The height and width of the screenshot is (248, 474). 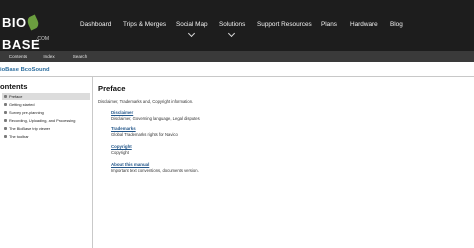 I want to click on sidebar-item-label: The toolbar, so click(x=19, y=136).